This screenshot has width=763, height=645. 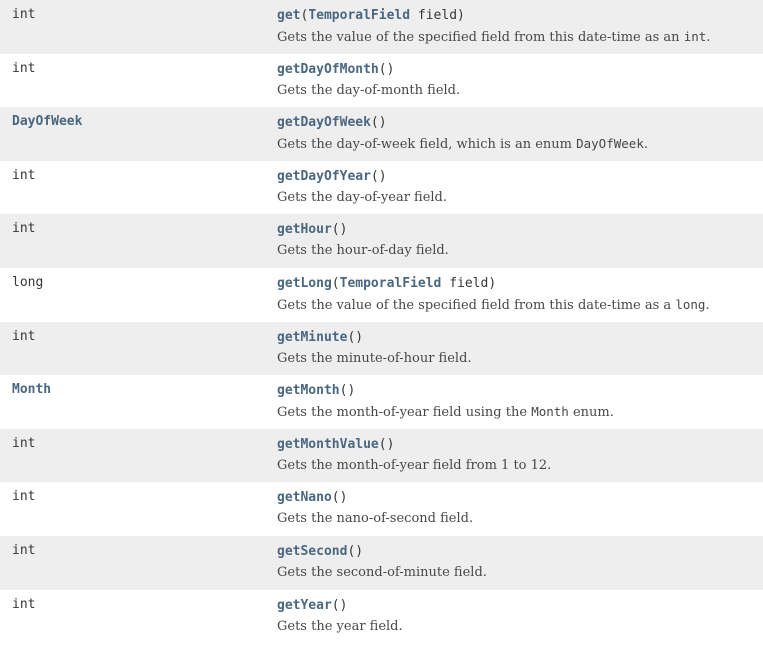 I want to click on method-link: getYear, so click(x=304, y=605).